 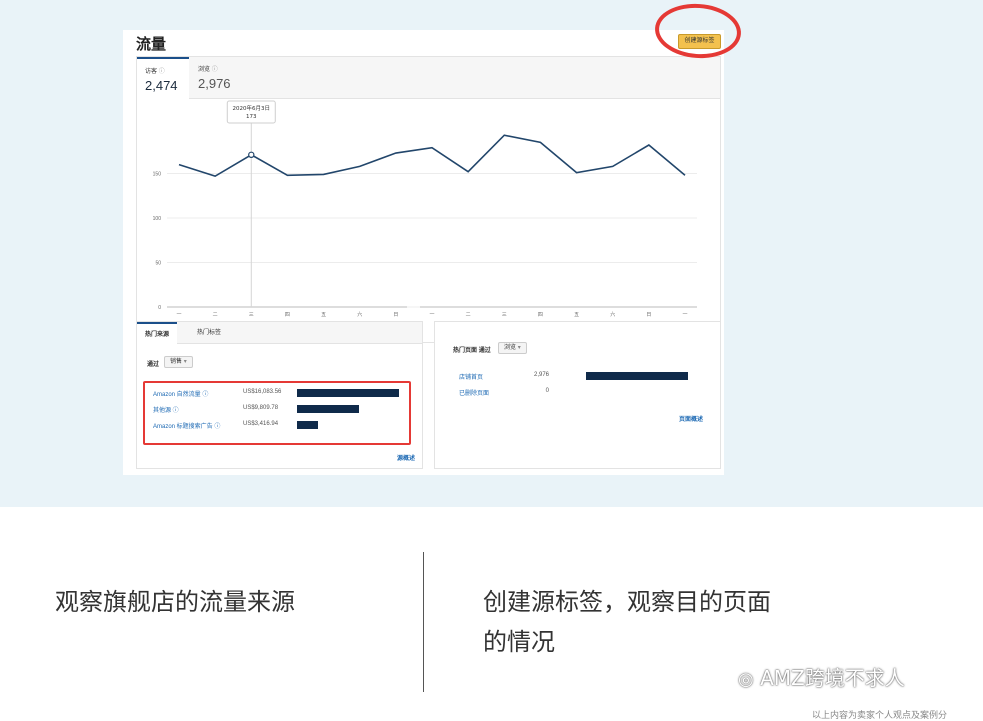 I want to click on pages-title-text: 热门页面, so click(x=465, y=351).